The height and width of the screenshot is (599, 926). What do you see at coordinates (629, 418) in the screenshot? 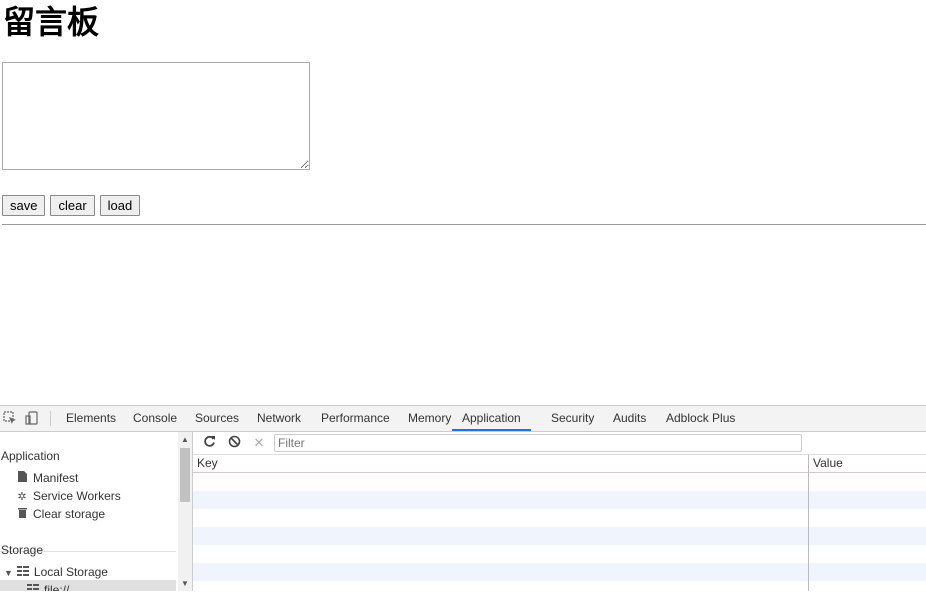
I see `tab-audits: Audits` at bounding box center [629, 418].